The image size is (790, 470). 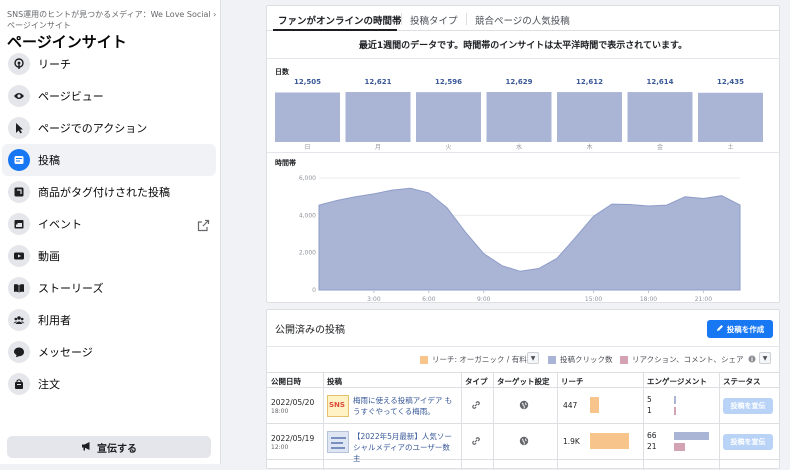 What do you see at coordinates (479, 359) in the screenshot?
I see `legend-label: リーチ: オーガニック / 有料` at bounding box center [479, 359].